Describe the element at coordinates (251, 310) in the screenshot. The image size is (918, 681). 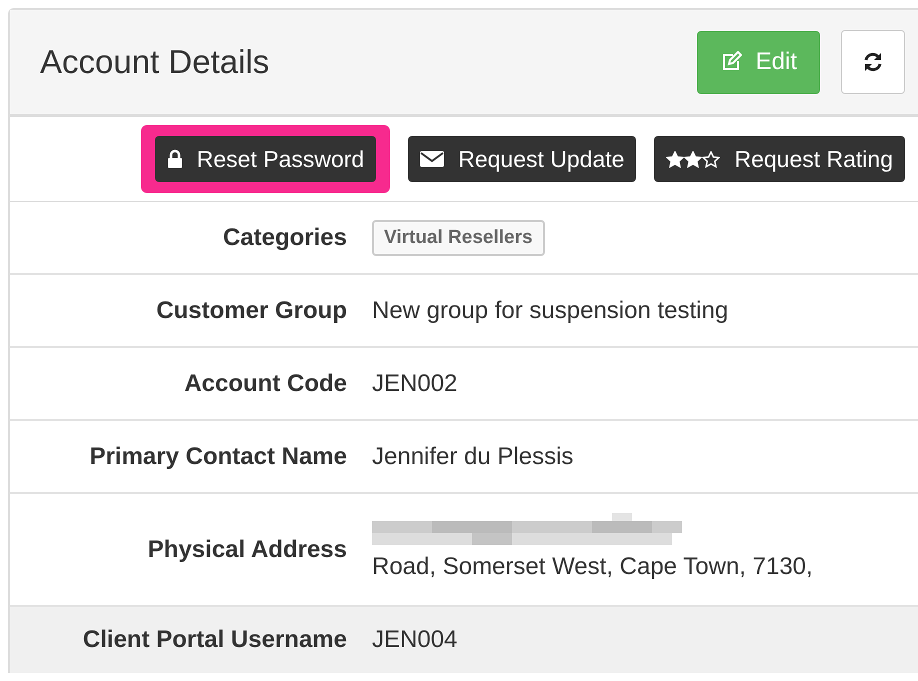
I see `field-label: Customer Group` at that location.